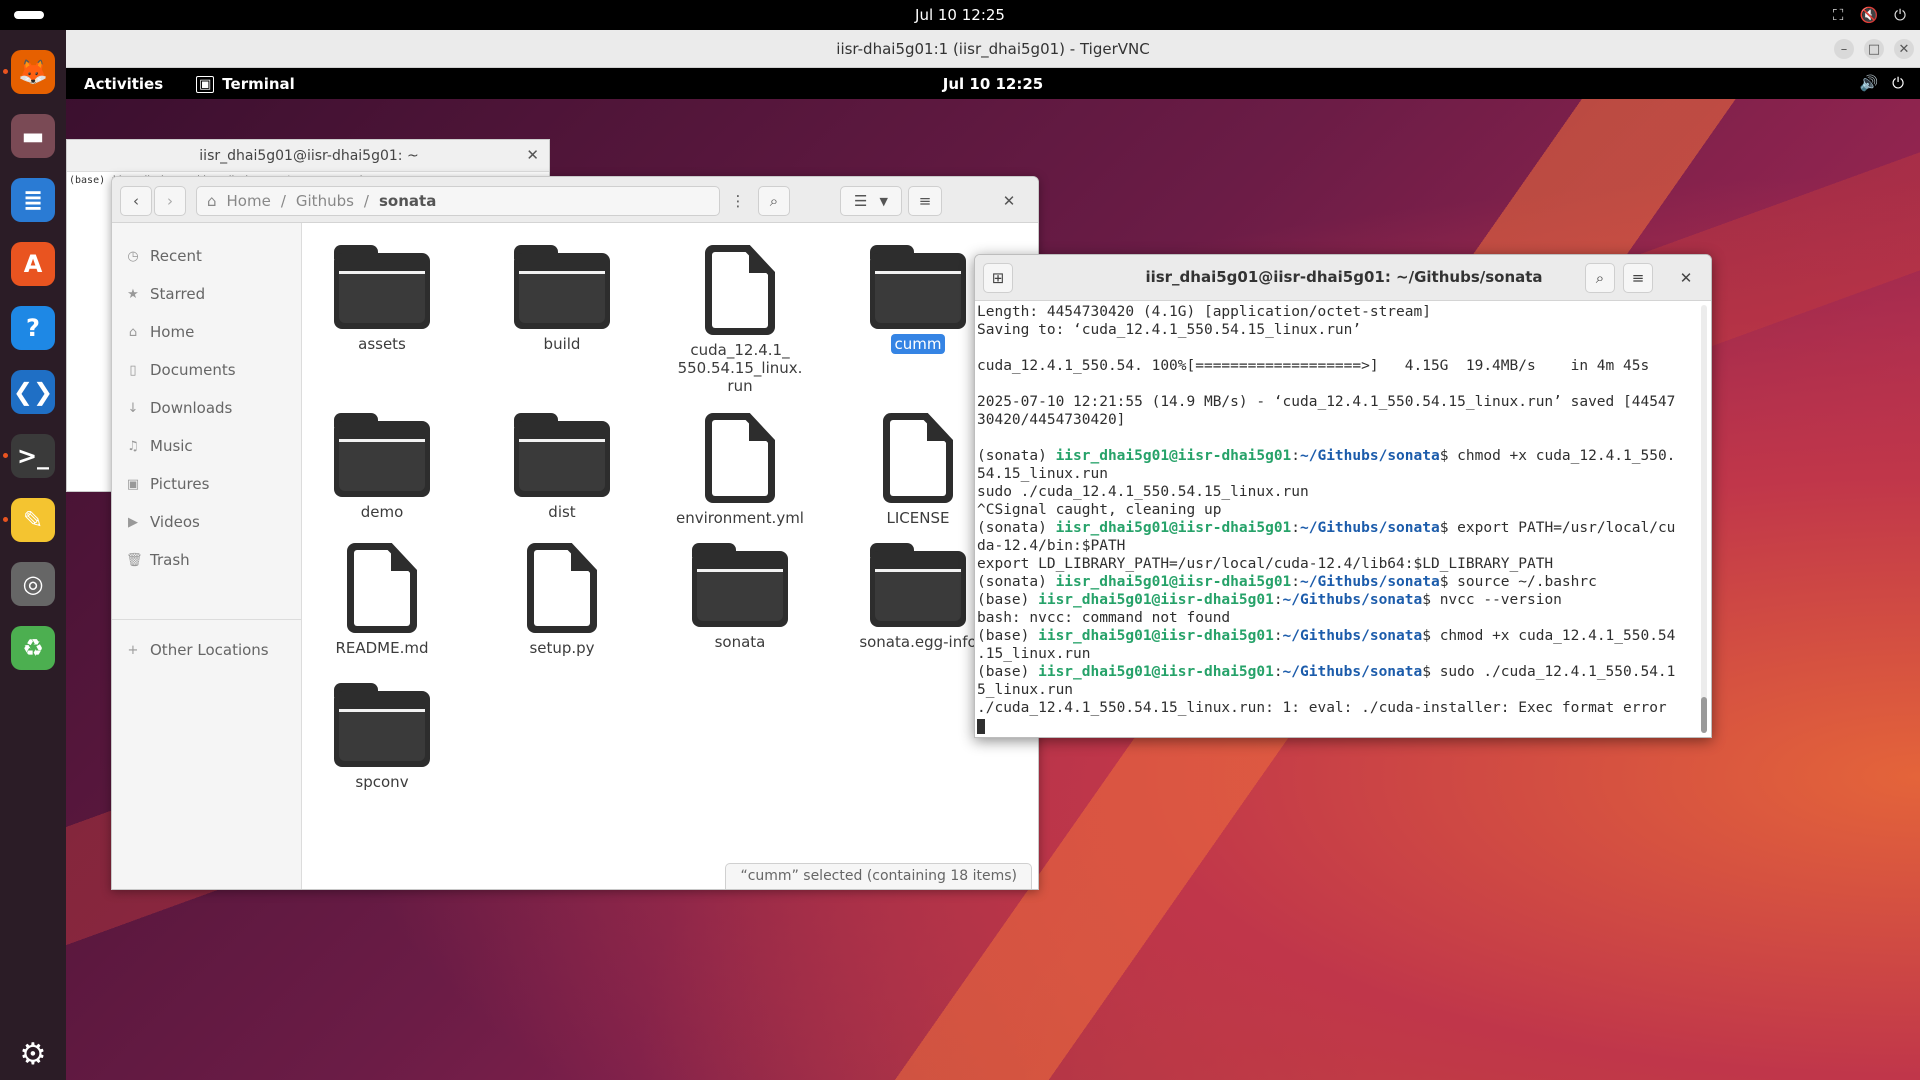 The width and height of the screenshot is (1920, 1080). I want to click on picture-icon: ▣, so click(133, 484).